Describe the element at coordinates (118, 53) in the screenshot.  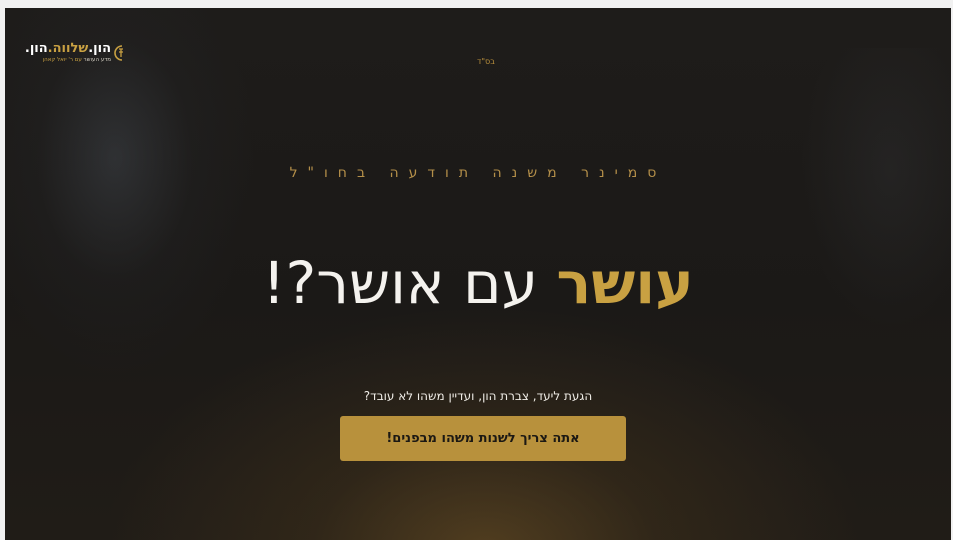
I see `coin-emblem-icon` at that location.